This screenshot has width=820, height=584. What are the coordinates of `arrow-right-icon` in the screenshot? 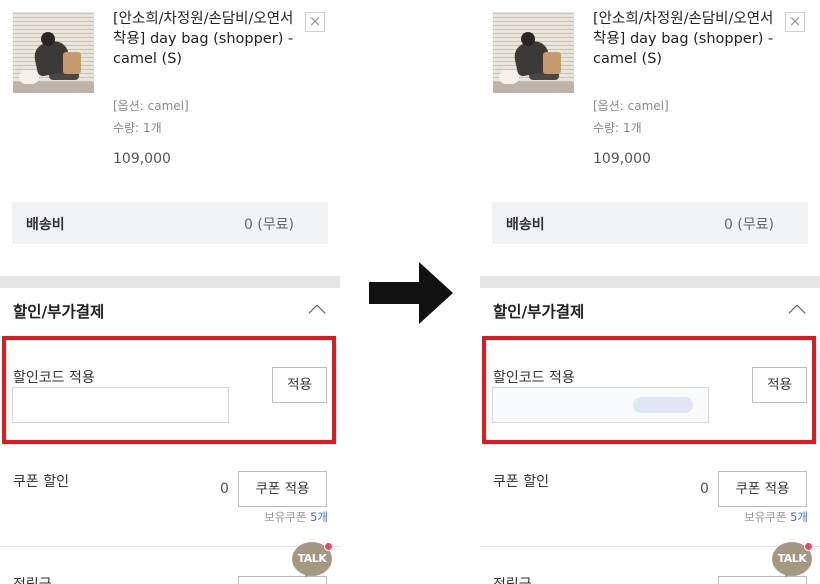 It's located at (411, 293).